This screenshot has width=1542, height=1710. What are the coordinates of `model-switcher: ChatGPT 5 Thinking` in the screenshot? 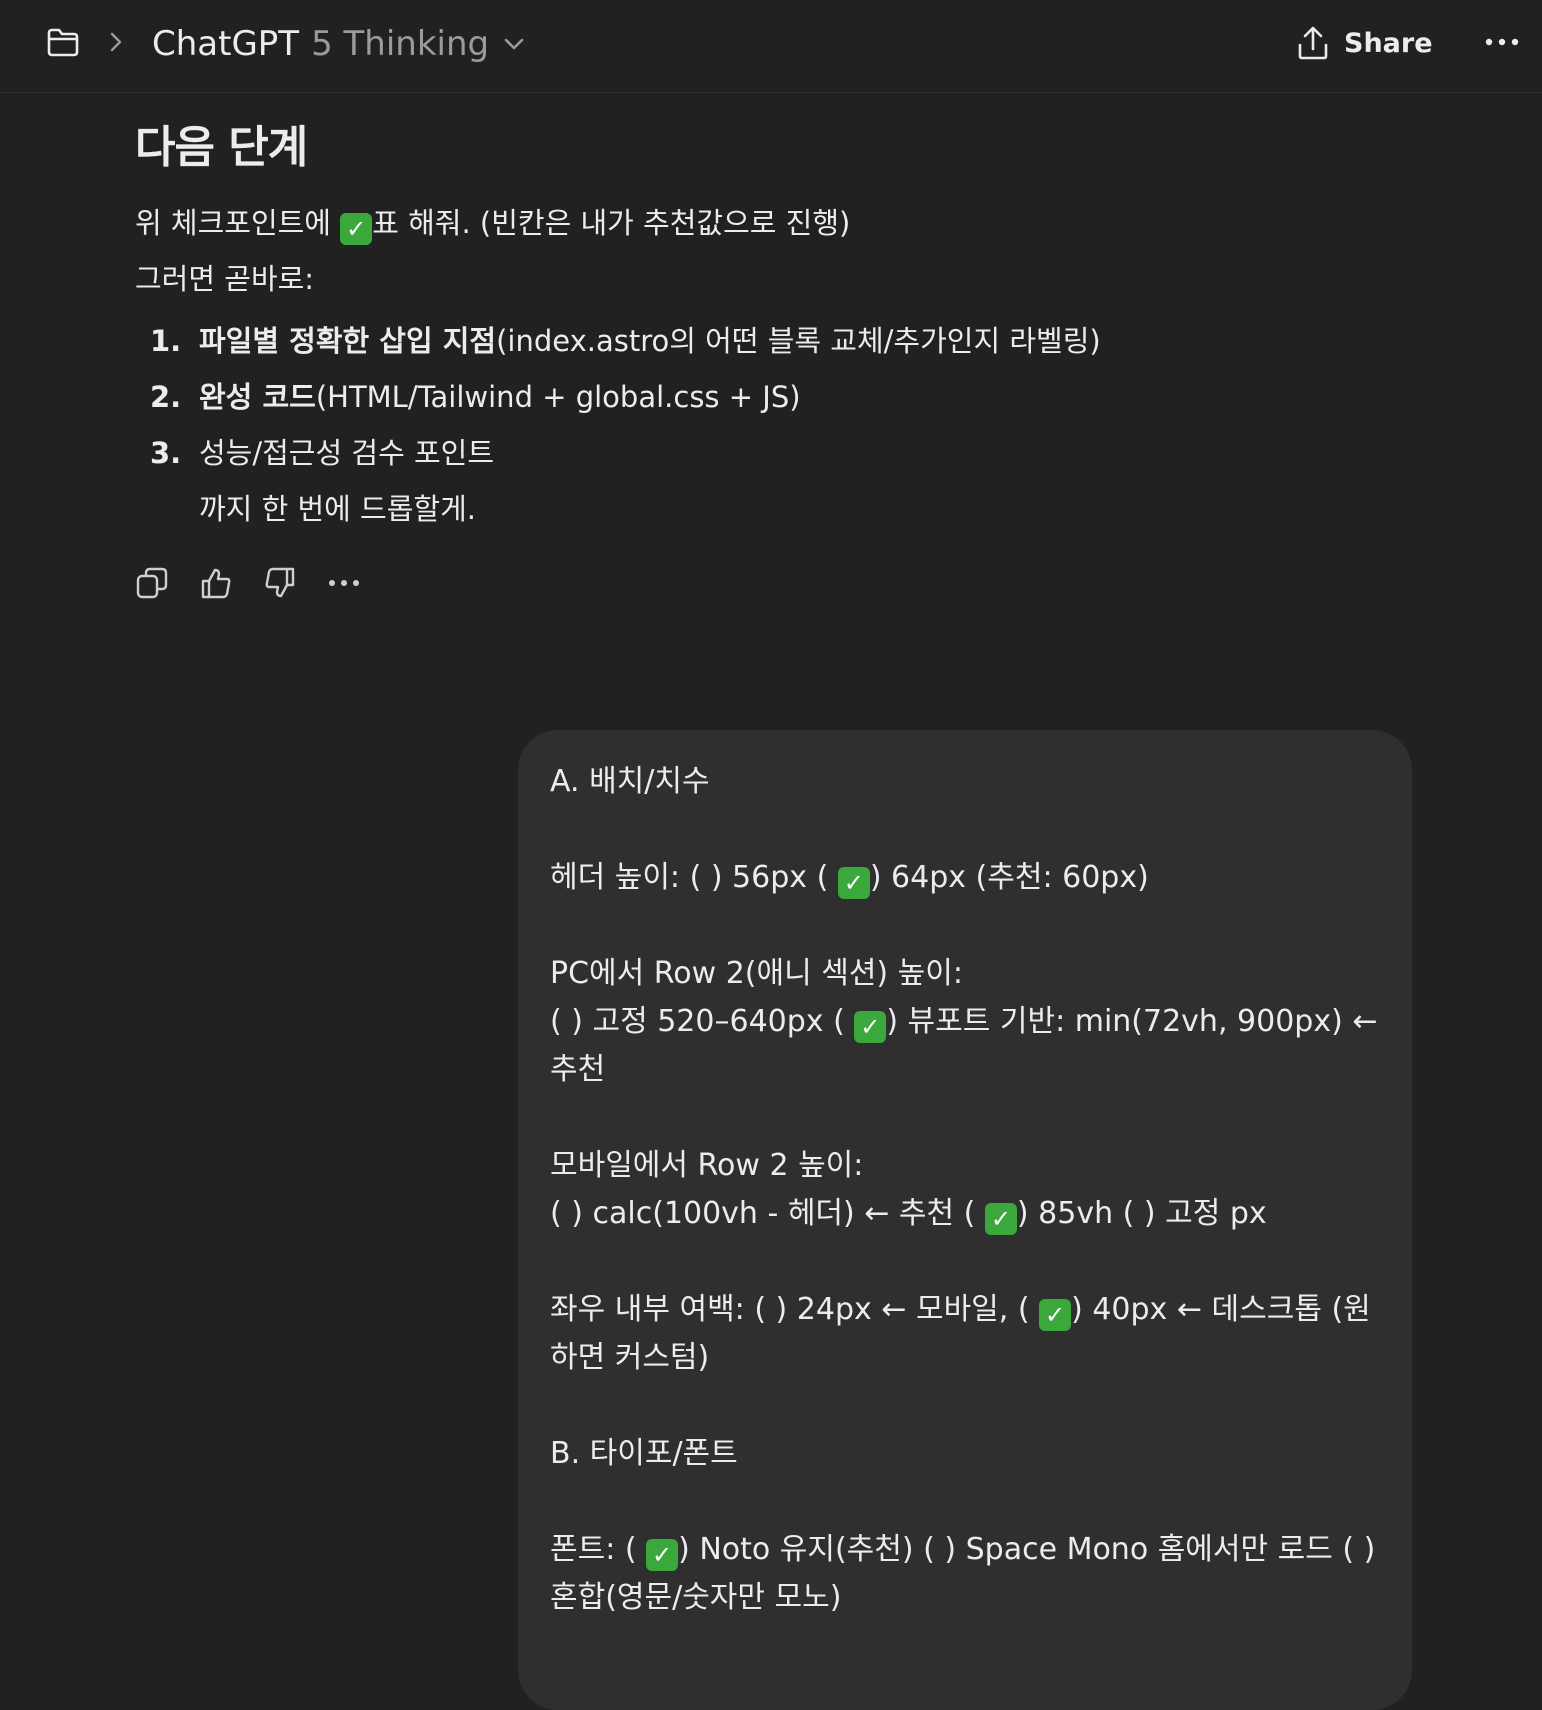 It's located at (339, 44).